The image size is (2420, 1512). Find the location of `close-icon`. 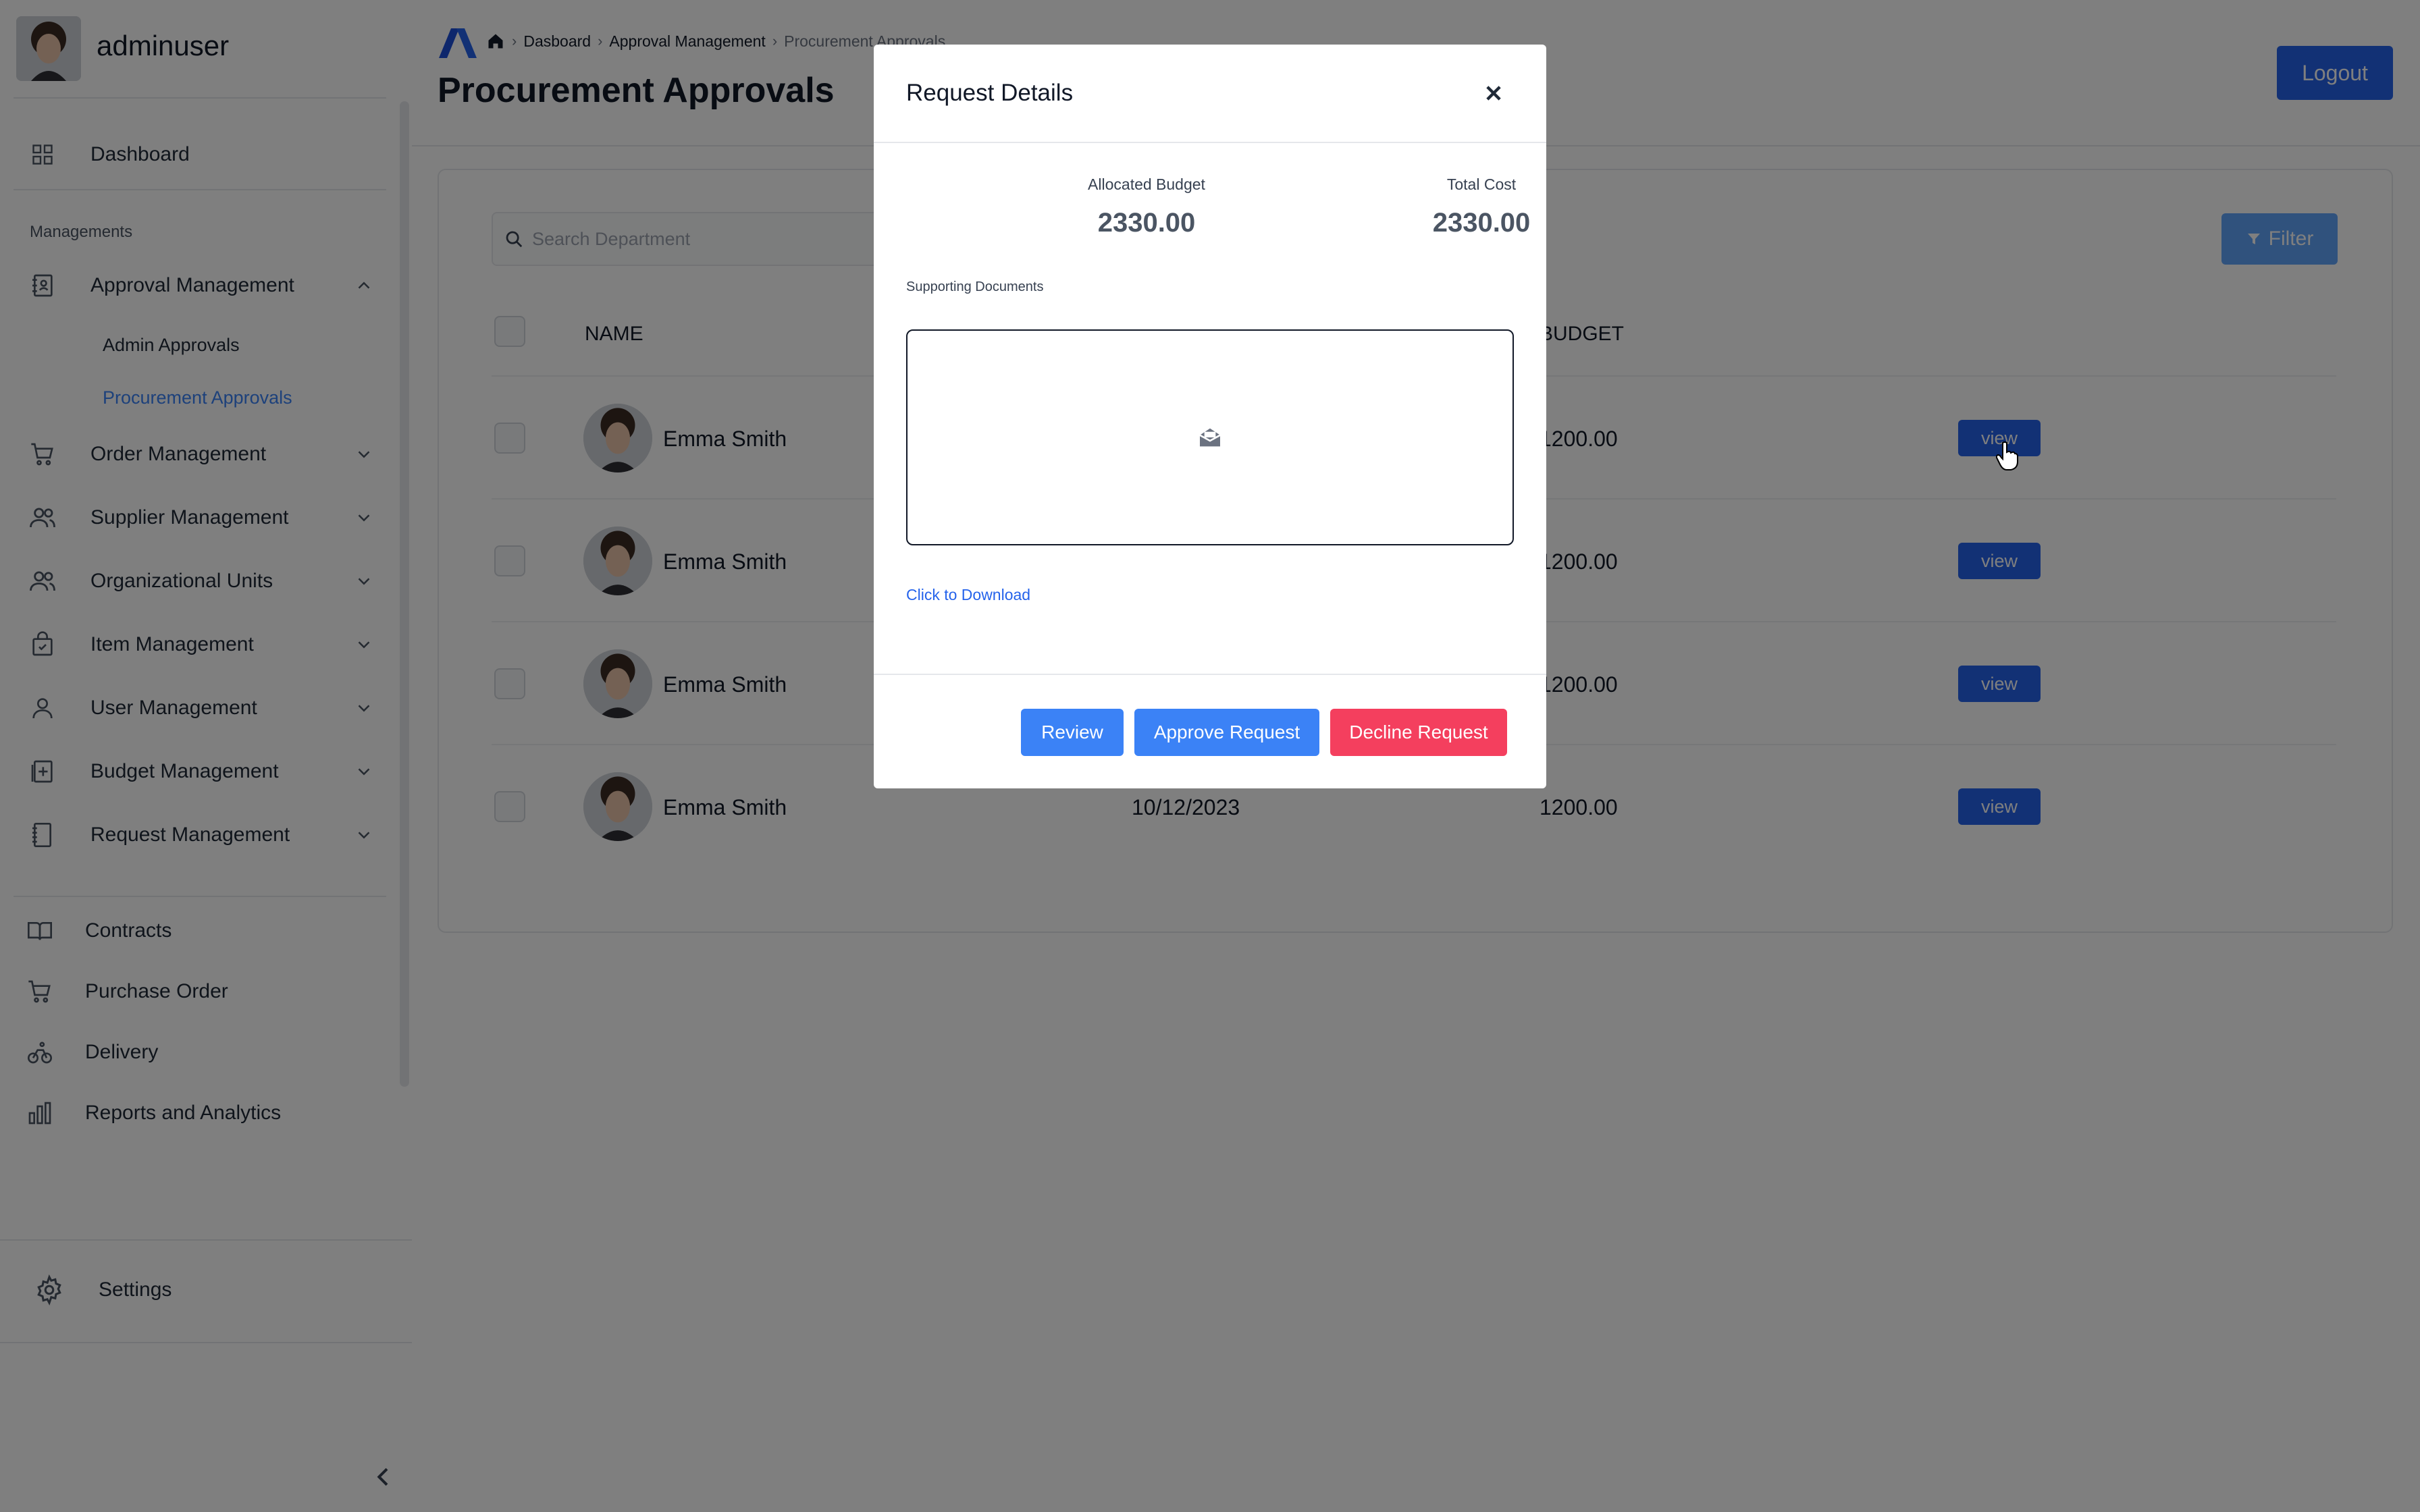

close-icon is located at coordinates (1493, 93).